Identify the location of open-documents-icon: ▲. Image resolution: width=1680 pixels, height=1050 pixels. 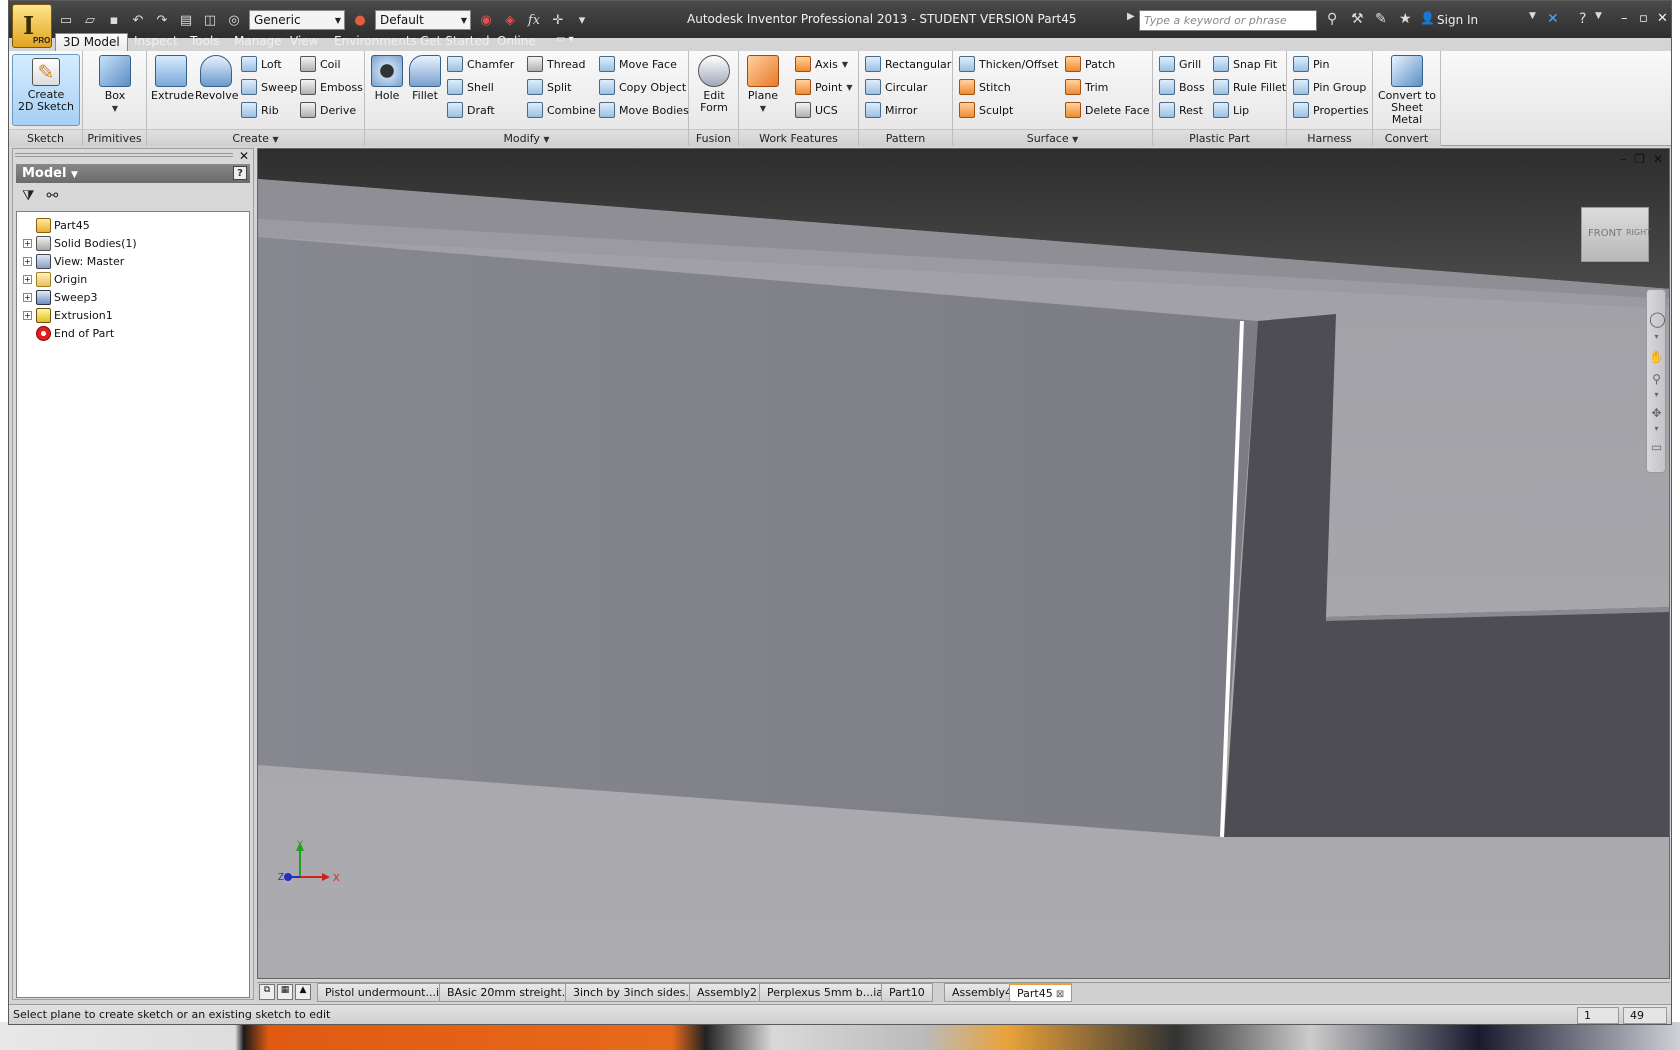
(303, 992).